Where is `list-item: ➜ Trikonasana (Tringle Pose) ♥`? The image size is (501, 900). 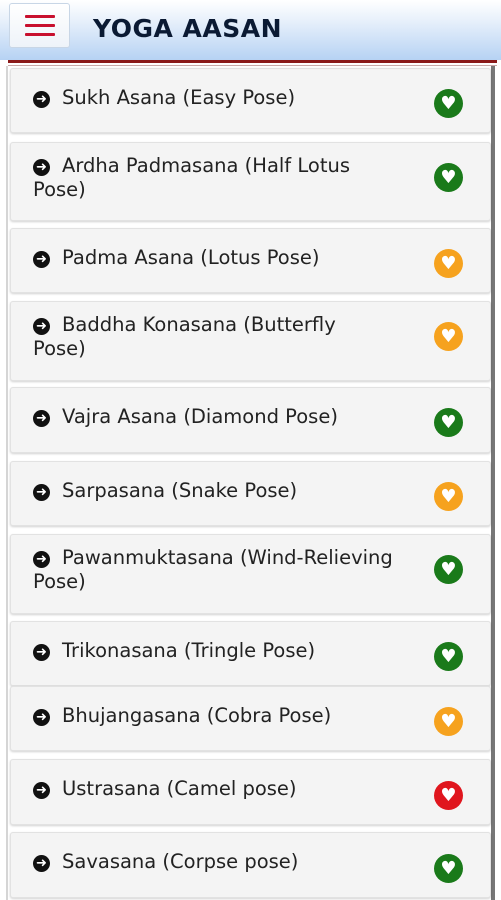
list-item: ➜ Trikonasana (Tringle Pose) ♥ is located at coordinates (250, 653).